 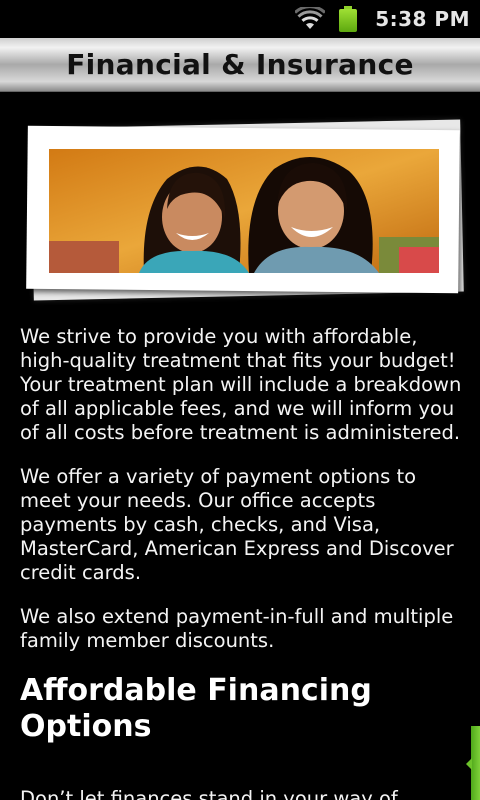 I want to click on wifi-icon, so click(x=310, y=18).